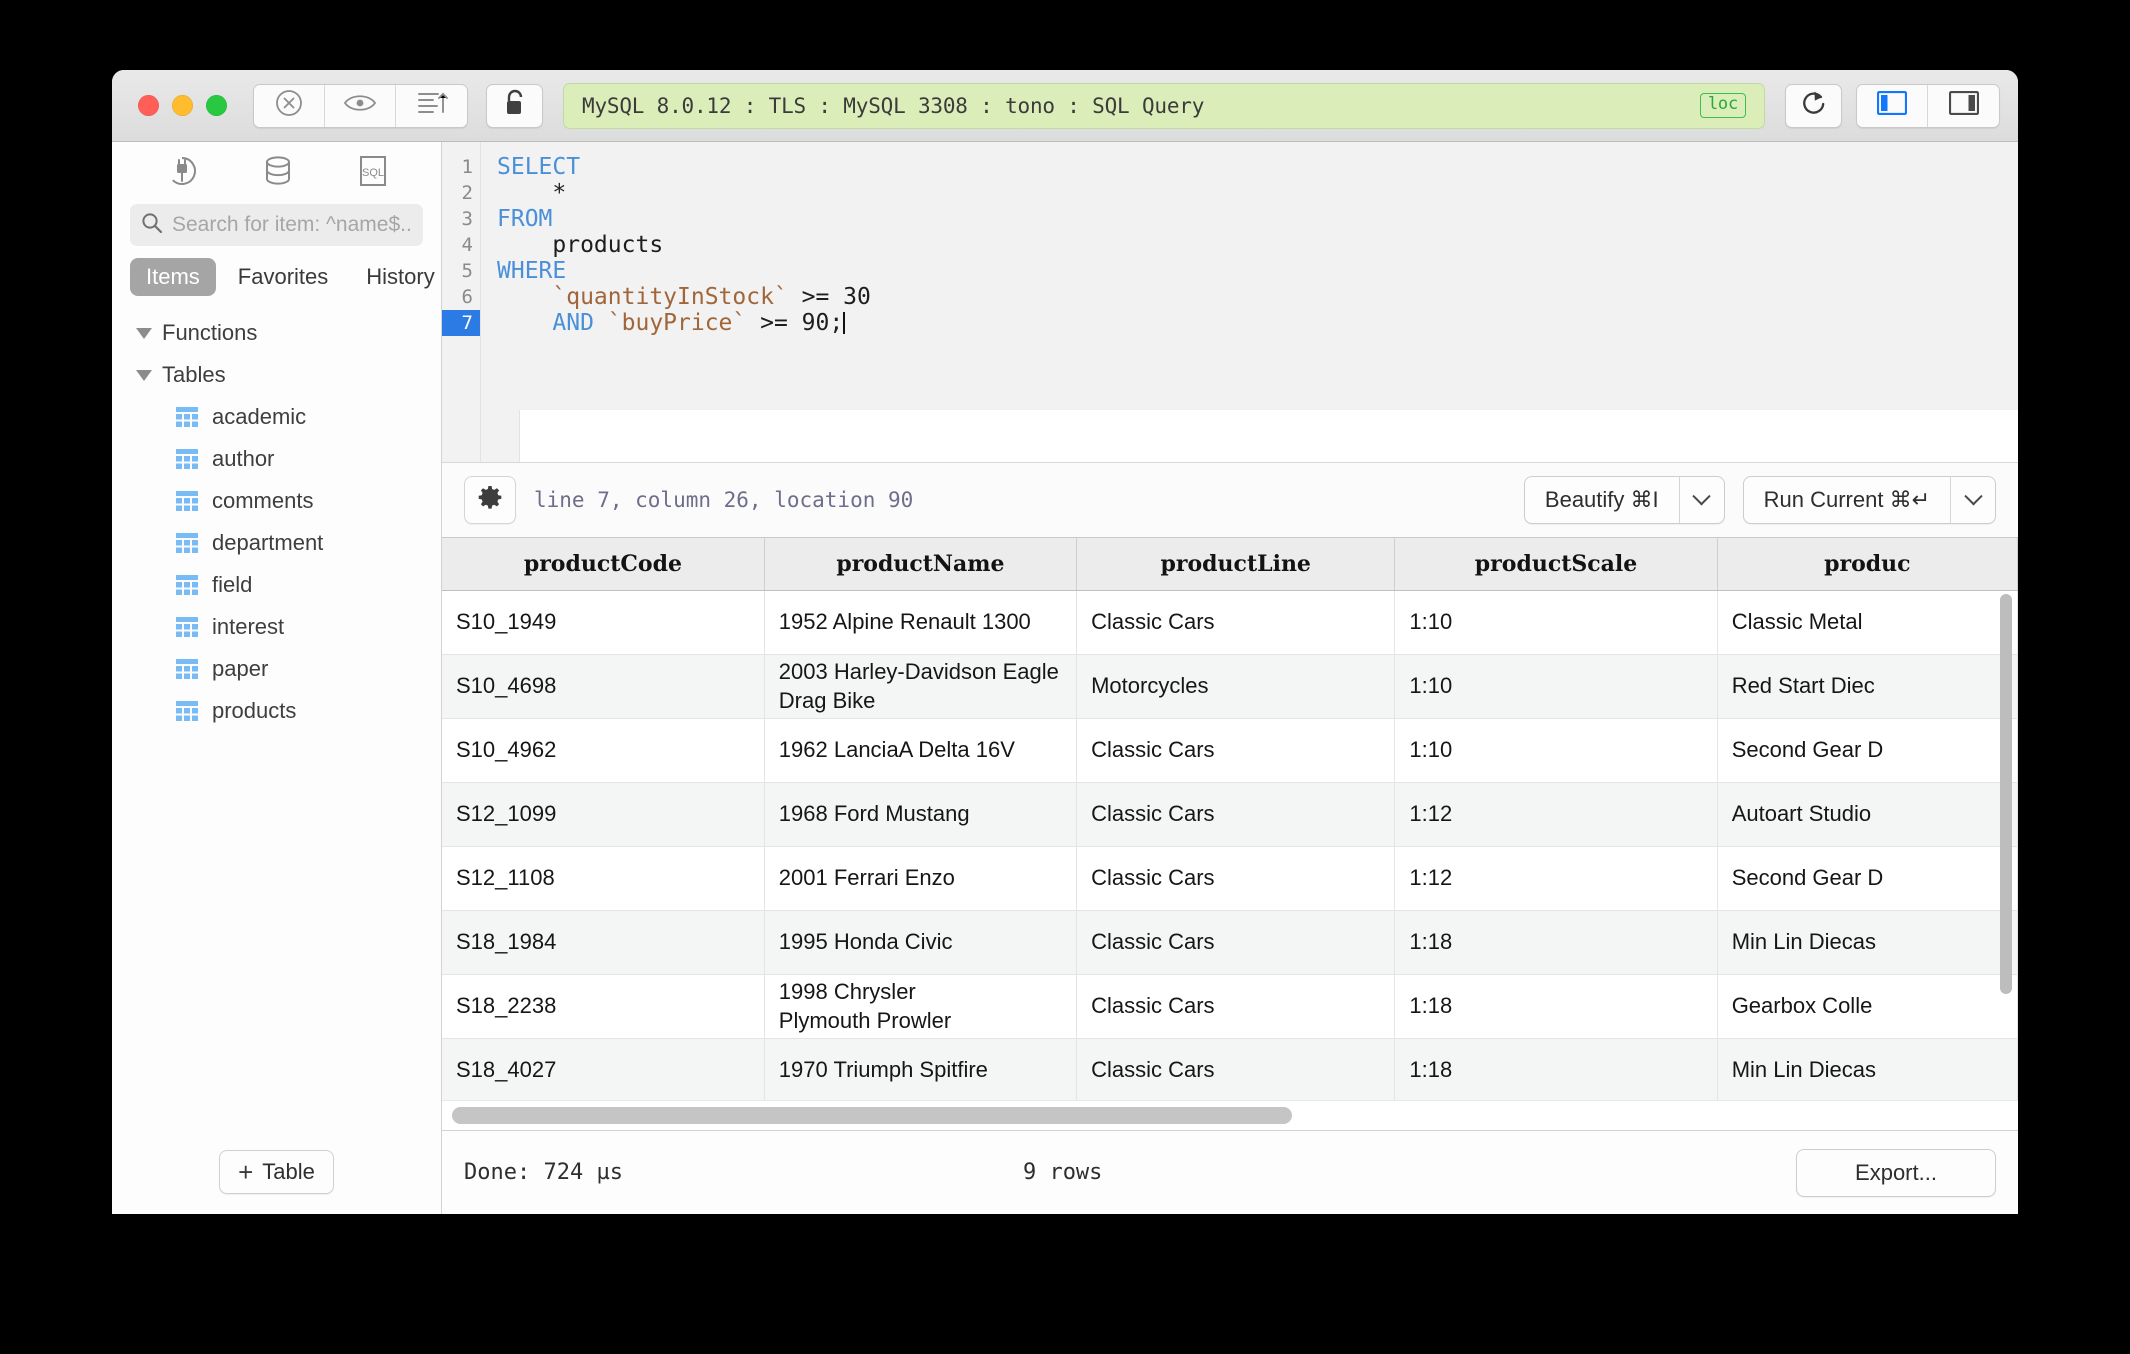 This screenshot has height=1354, width=2130. Describe the element at coordinates (603, 686) in the screenshot. I see `cell-productcode: S10_4698` at that location.